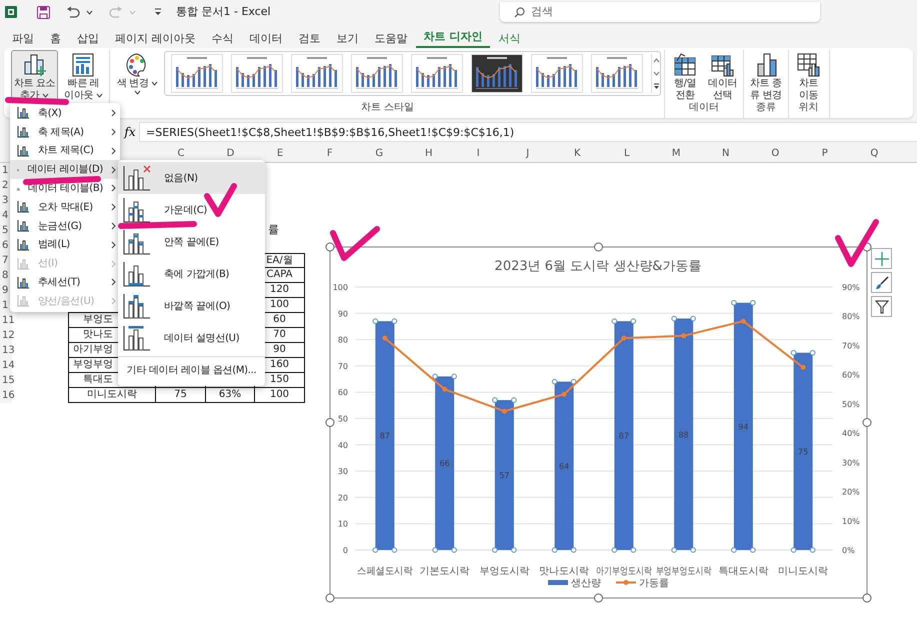 The width and height of the screenshot is (917, 626). What do you see at coordinates (527, 154) in the screenshot?
I see `column-header: J` at bounding box center [527, 154].